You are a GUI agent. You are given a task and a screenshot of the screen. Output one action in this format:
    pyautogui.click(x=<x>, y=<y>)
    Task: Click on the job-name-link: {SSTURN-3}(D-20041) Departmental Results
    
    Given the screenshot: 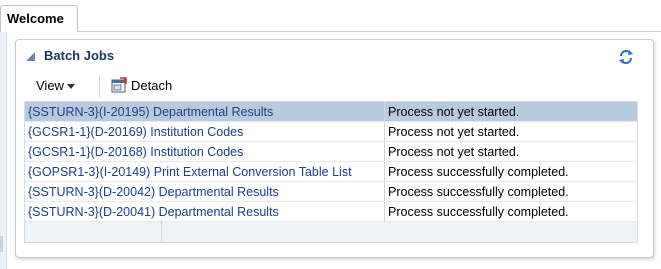 What is the action you would take?
    pyautogui.click(x=205, y=211)
    